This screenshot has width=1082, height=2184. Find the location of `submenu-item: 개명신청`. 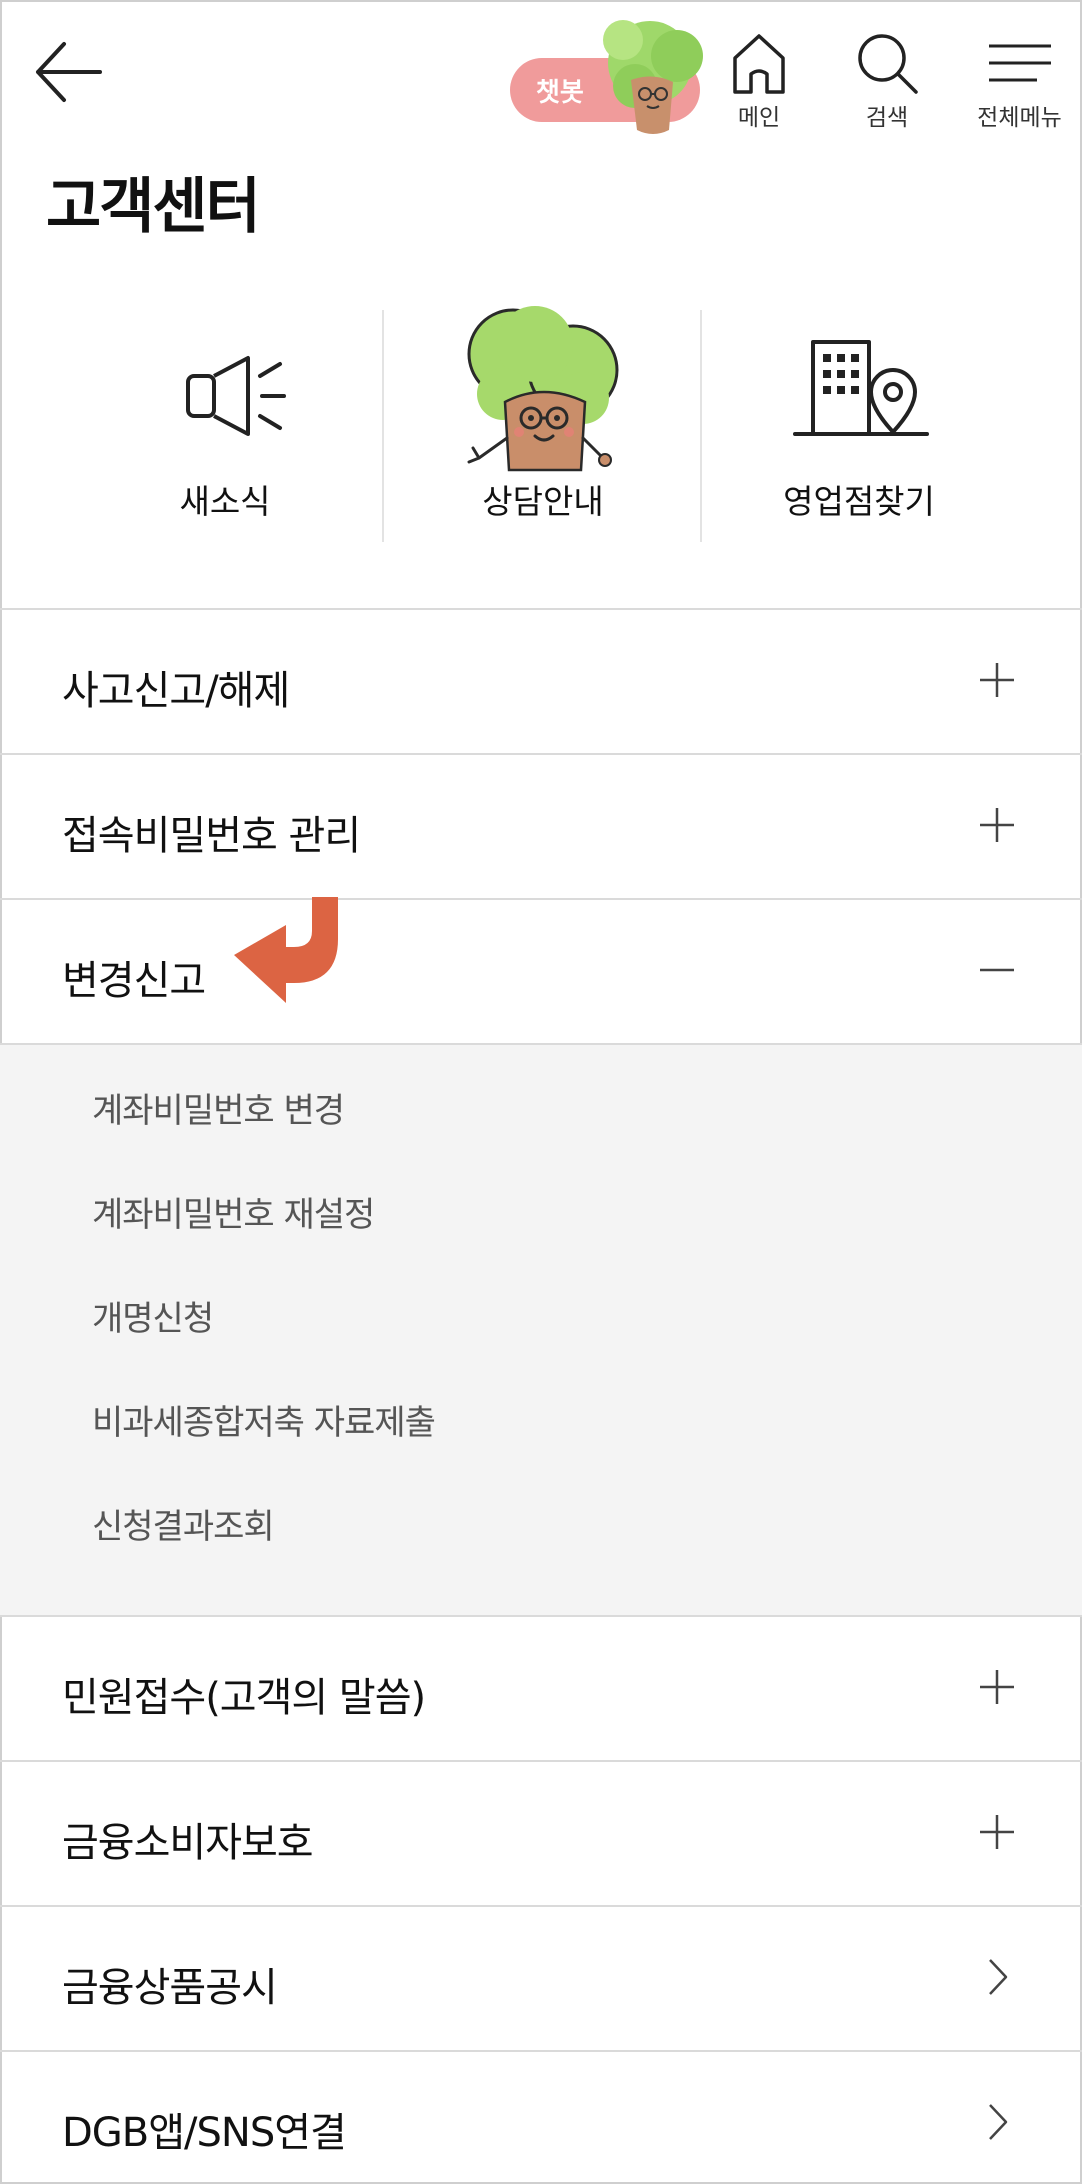

submenu-item: 개명신청 is located at coordinates (541, 1343).